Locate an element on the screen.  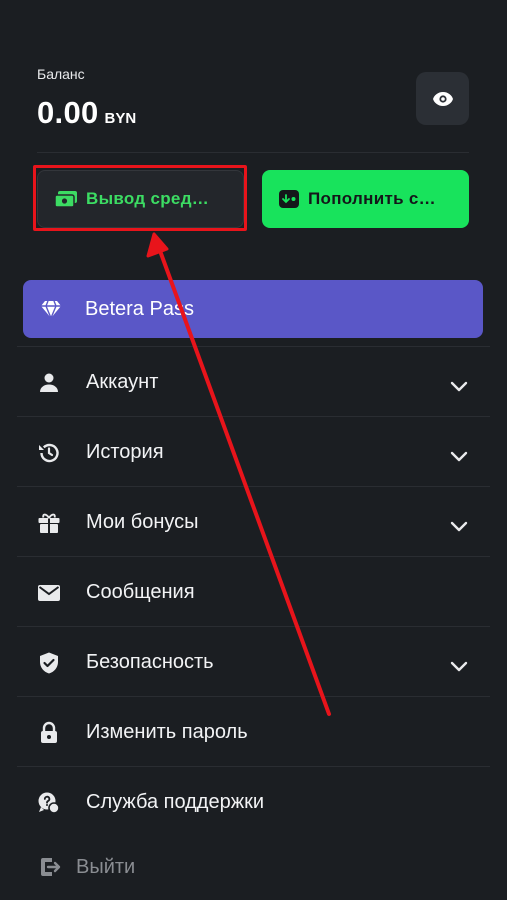
logout-button: Выйти is located at coordinates (86, 867).